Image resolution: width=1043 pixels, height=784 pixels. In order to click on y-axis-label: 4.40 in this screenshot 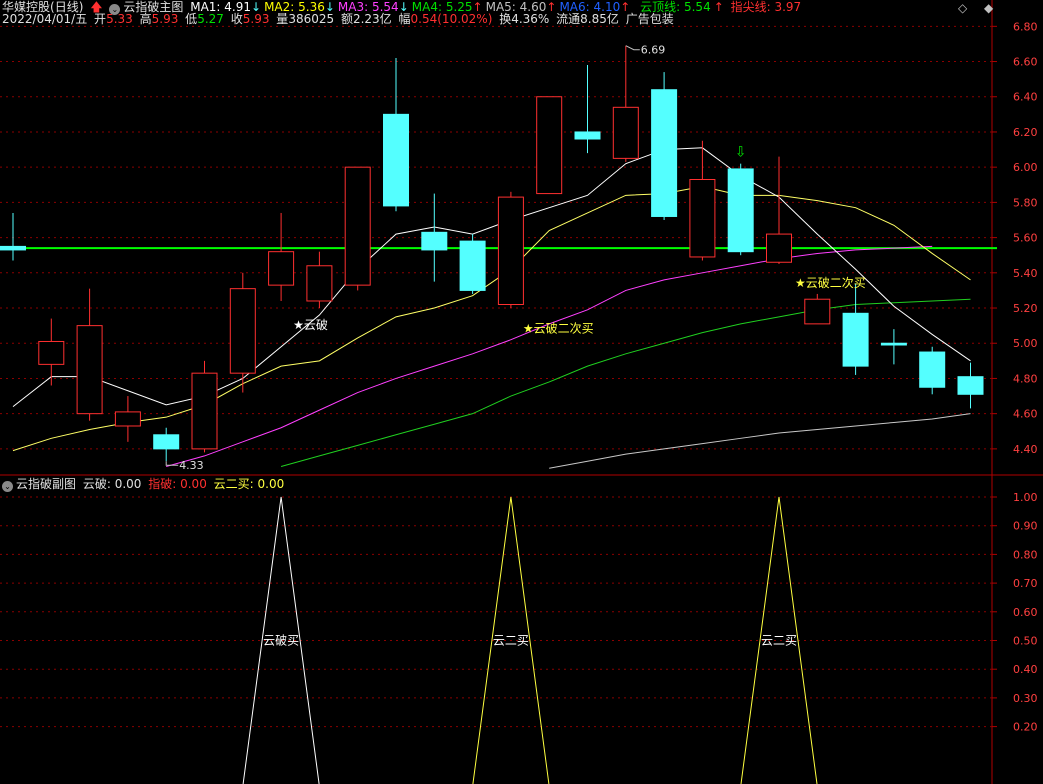, I will do `click(1025, 449)`.